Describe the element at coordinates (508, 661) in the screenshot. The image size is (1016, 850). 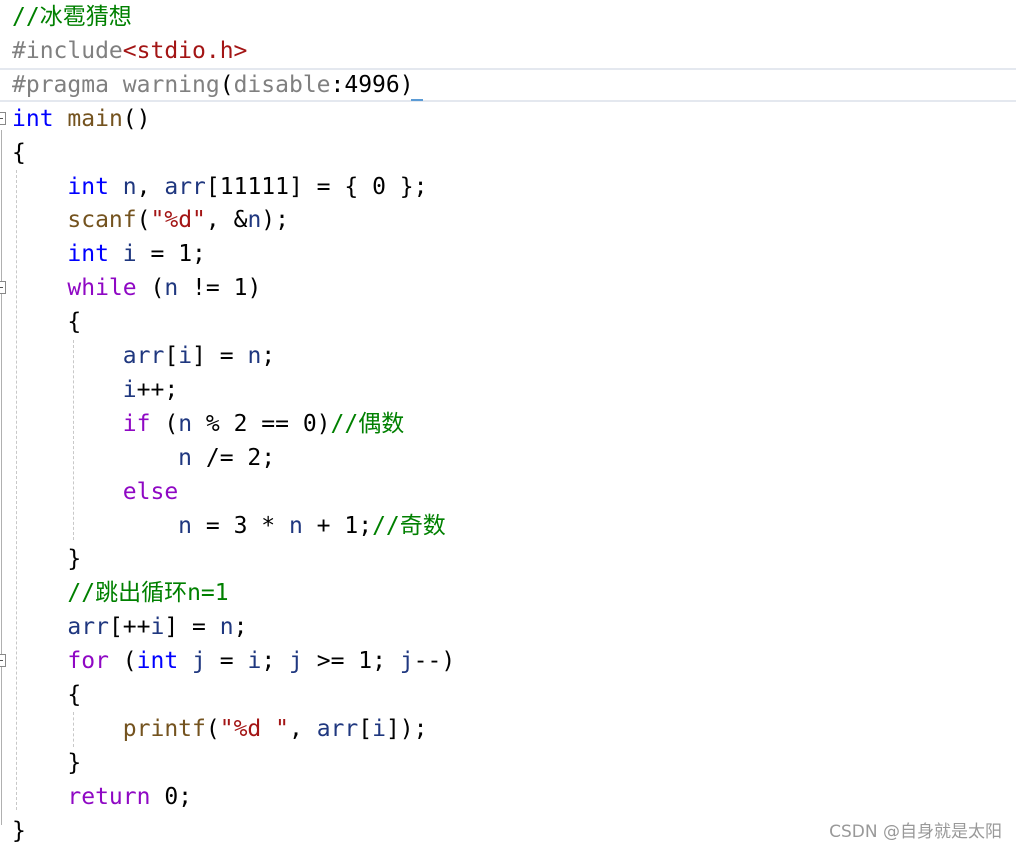
I see `code-line: for (int j = i; j >= 1; j--)` at that location.